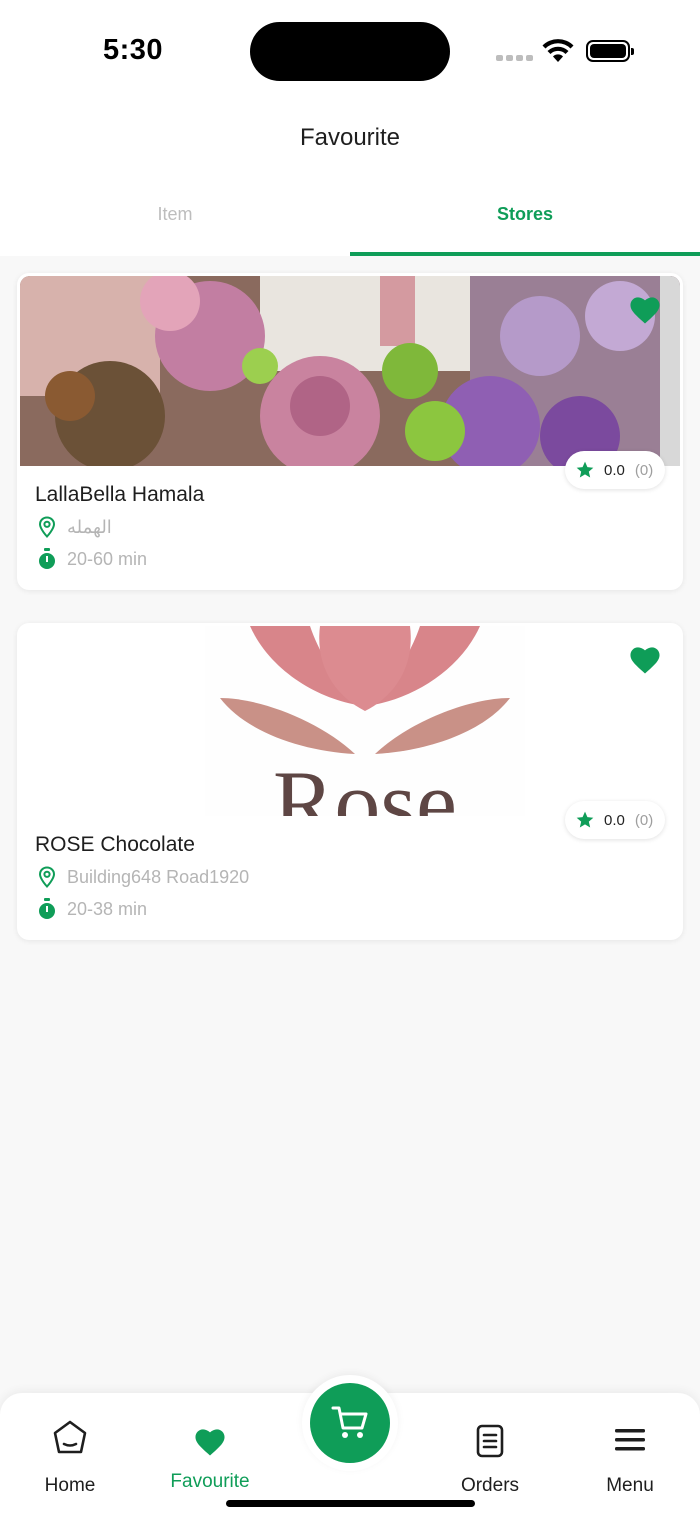 The width and height of the screenshot is (700, 1521). I want to click on nav-menu: Menu, so click(630, 1457).